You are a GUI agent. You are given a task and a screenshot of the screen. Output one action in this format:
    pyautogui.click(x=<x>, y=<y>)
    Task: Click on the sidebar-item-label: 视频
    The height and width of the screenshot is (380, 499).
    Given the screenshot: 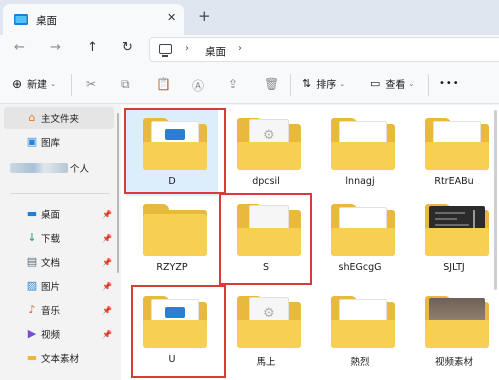 What is the action you would take?
    pyautogui.click(x=51, y=335)
    